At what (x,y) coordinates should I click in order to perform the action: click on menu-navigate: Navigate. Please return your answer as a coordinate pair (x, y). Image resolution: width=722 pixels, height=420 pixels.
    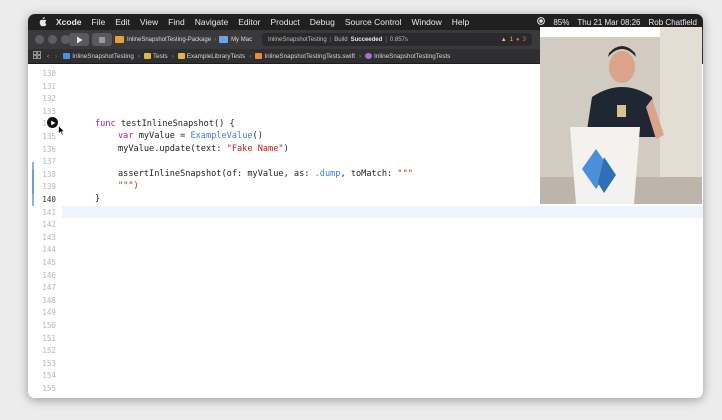
    Looking at the image, I should click on (212, 22).